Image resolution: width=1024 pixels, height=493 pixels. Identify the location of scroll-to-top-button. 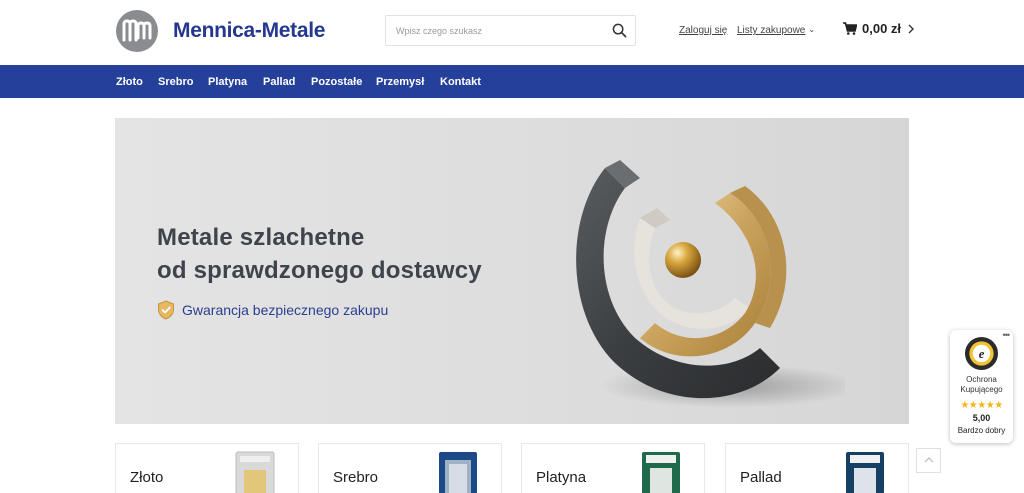
(928, 460).